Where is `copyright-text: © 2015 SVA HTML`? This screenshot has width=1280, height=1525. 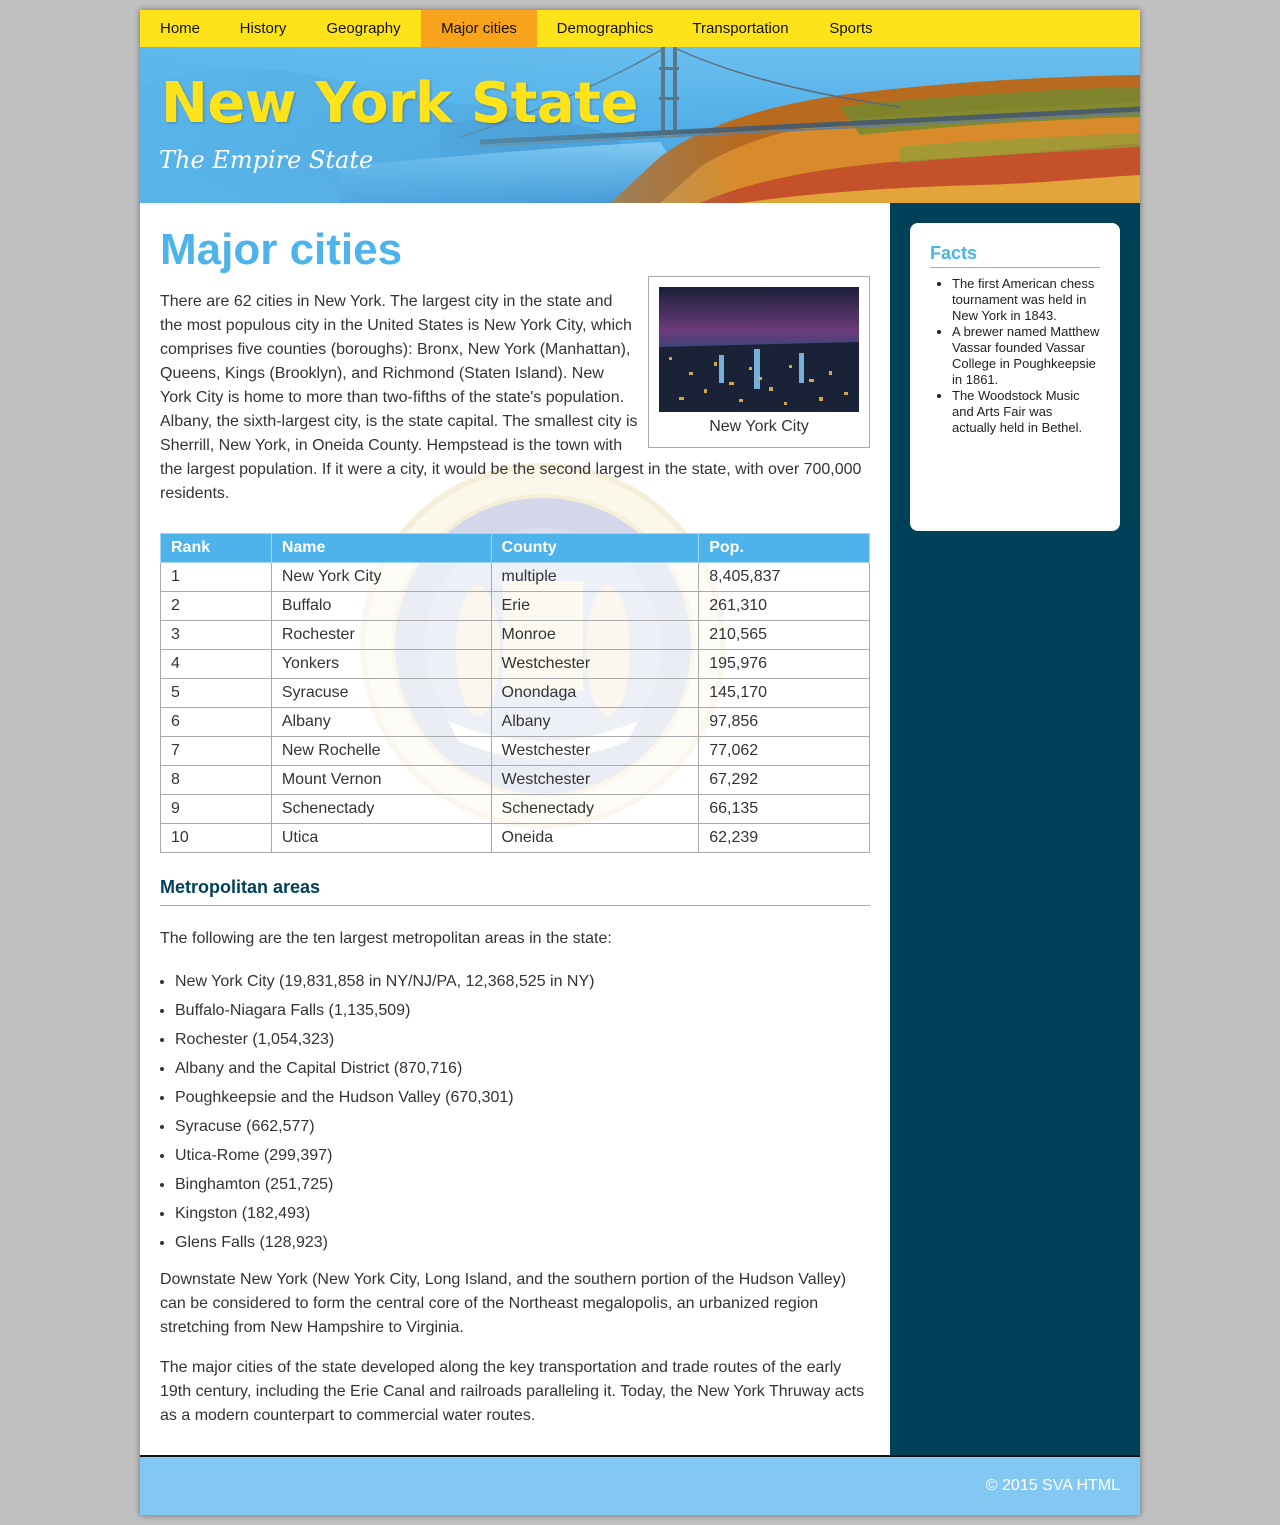
copyright-text: © 2015 SVA HTML is located at coordinates (1052, 1485).